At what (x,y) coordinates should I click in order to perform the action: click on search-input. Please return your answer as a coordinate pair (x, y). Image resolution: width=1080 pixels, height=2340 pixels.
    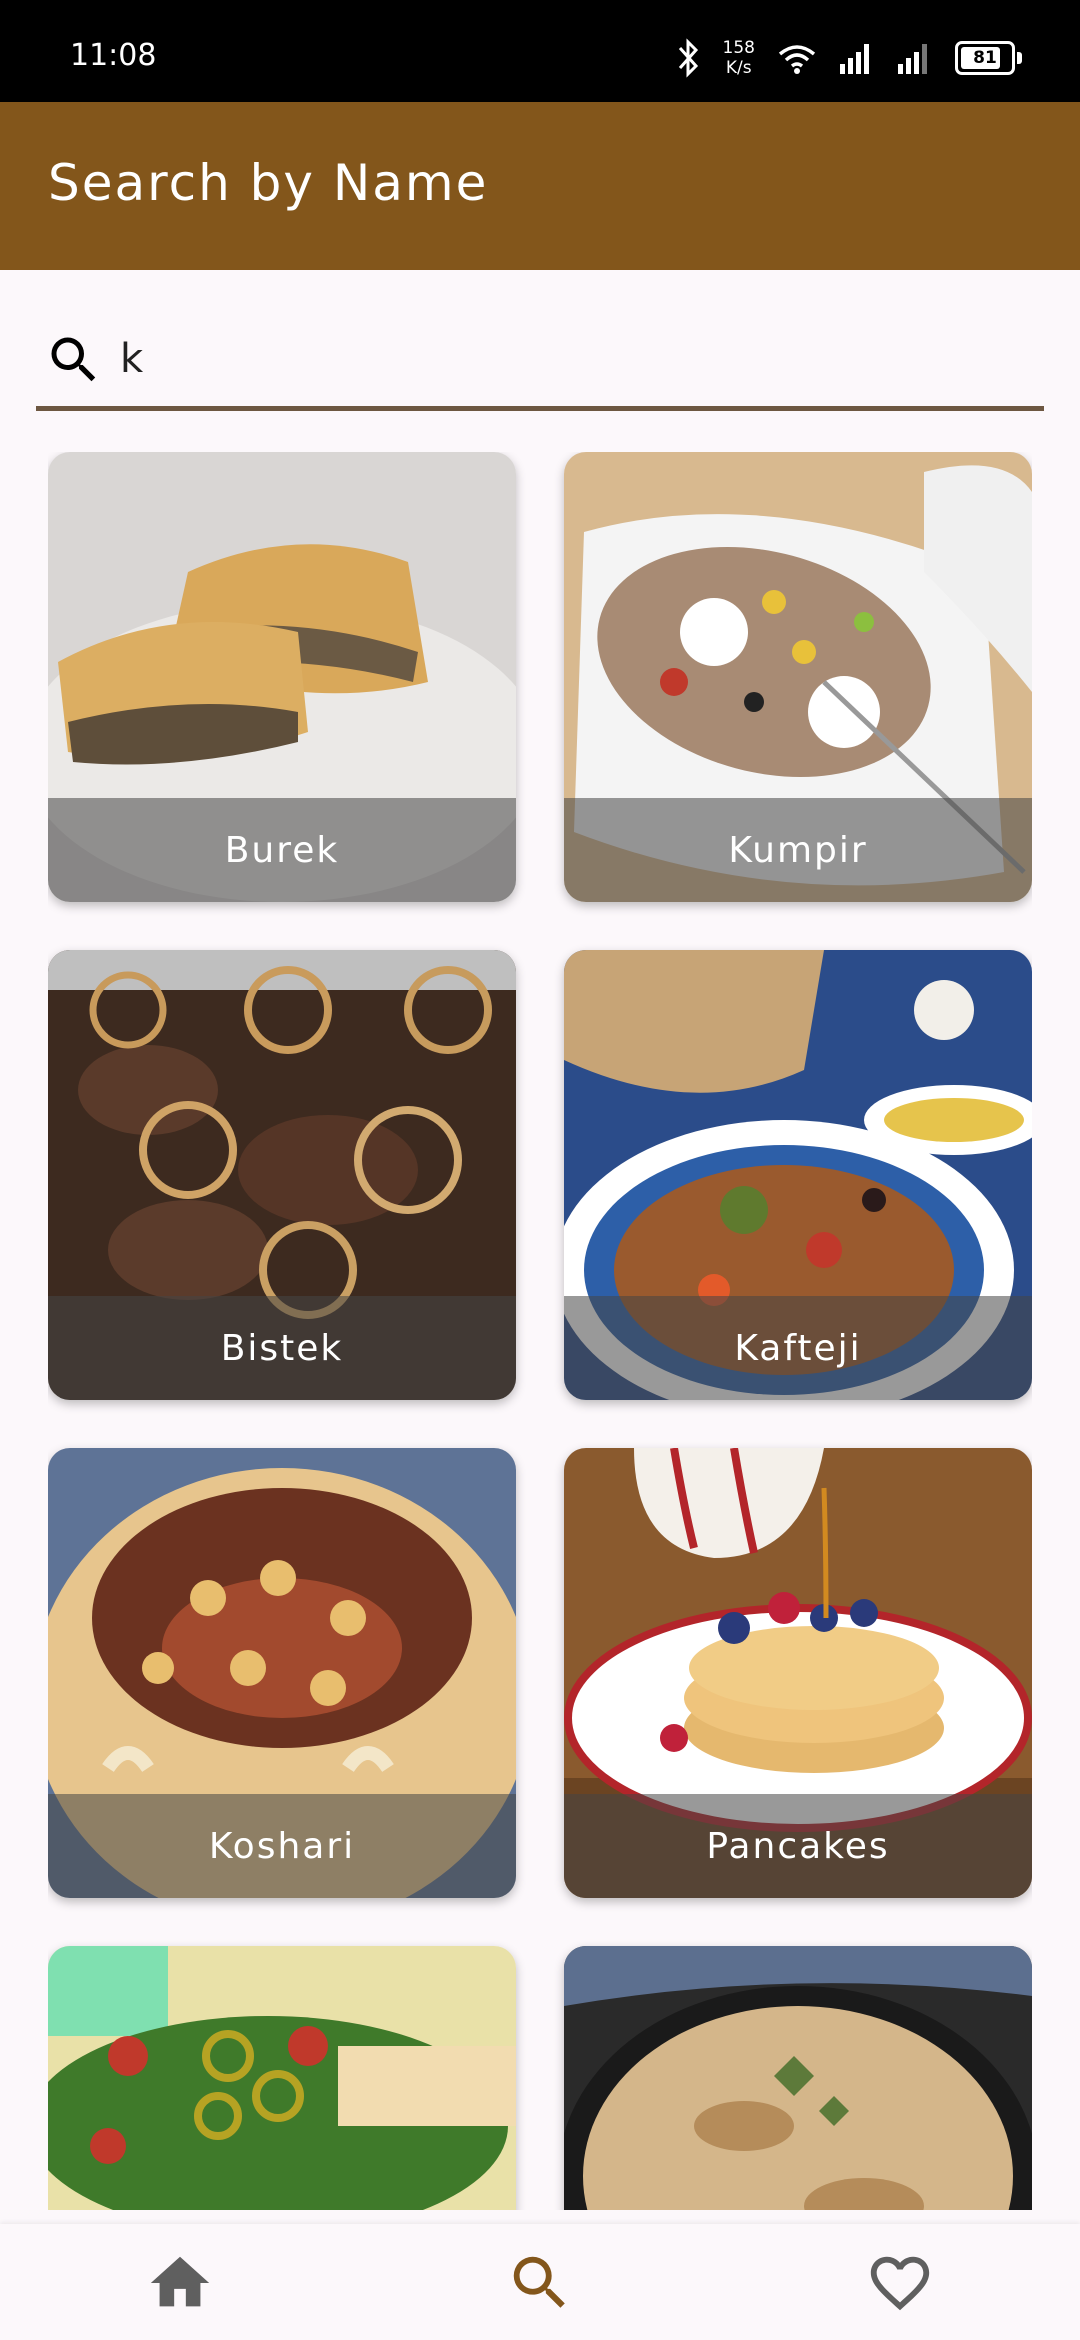
    Looking at the image, I should click on (570, 359).